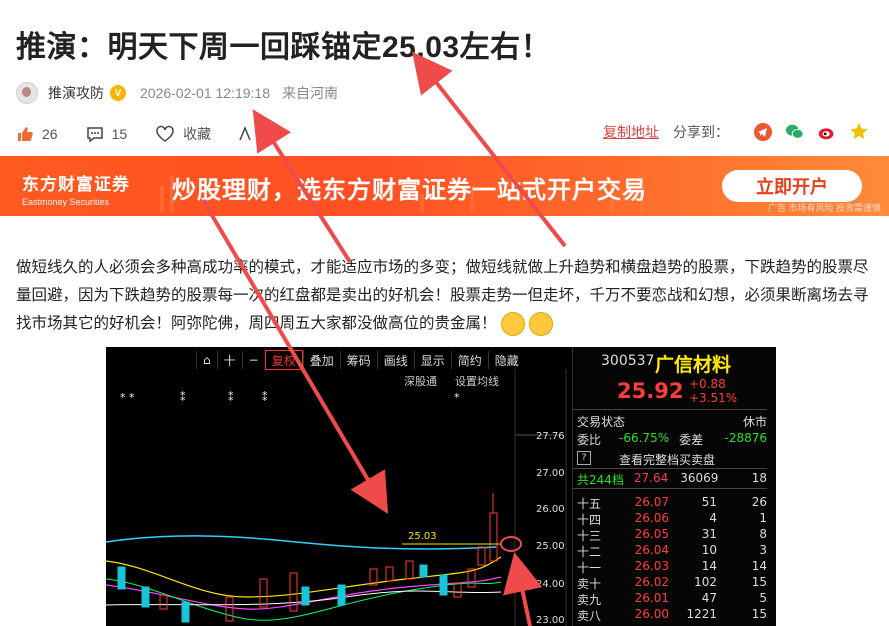 The width and height of the screenshot is (889, 626). I want to click on book-count: 5, so click(763, 598).